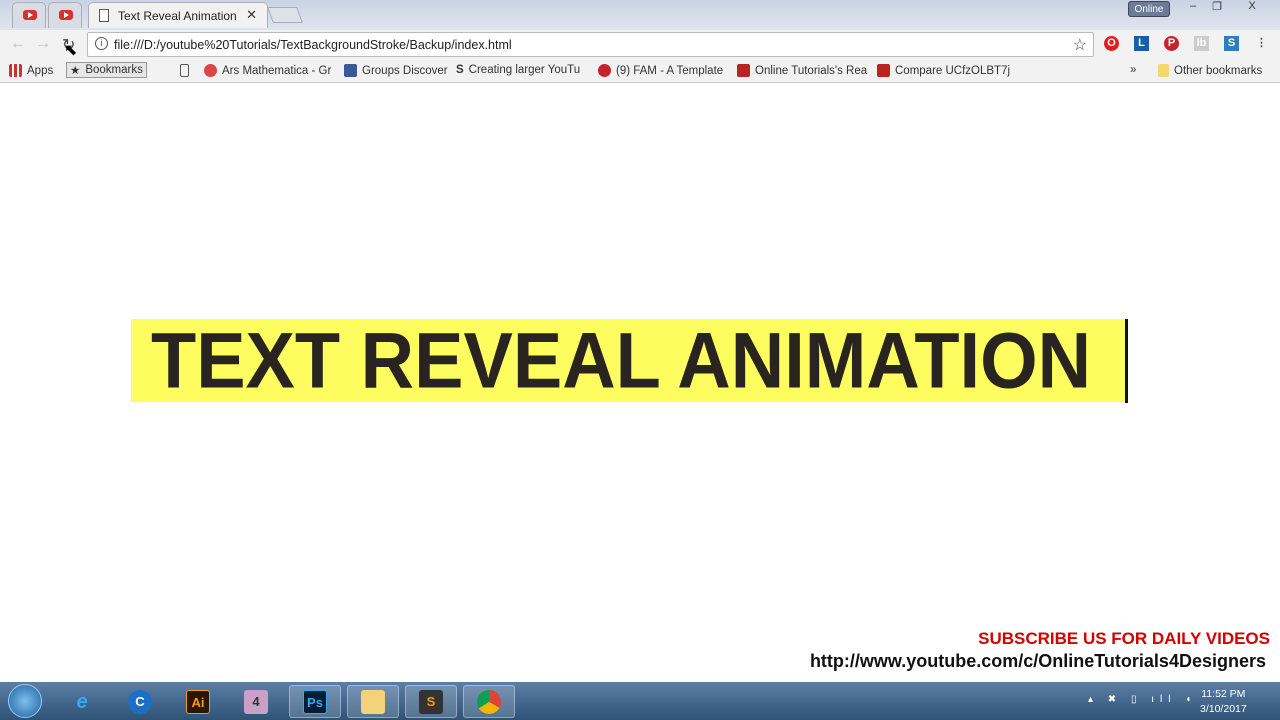 The height and width of the screenshot is (720, 1280). What do you see at coordinates (604, 70) in the screenshot?
I see `pinterest-icon` at bounding box center [604, 70].